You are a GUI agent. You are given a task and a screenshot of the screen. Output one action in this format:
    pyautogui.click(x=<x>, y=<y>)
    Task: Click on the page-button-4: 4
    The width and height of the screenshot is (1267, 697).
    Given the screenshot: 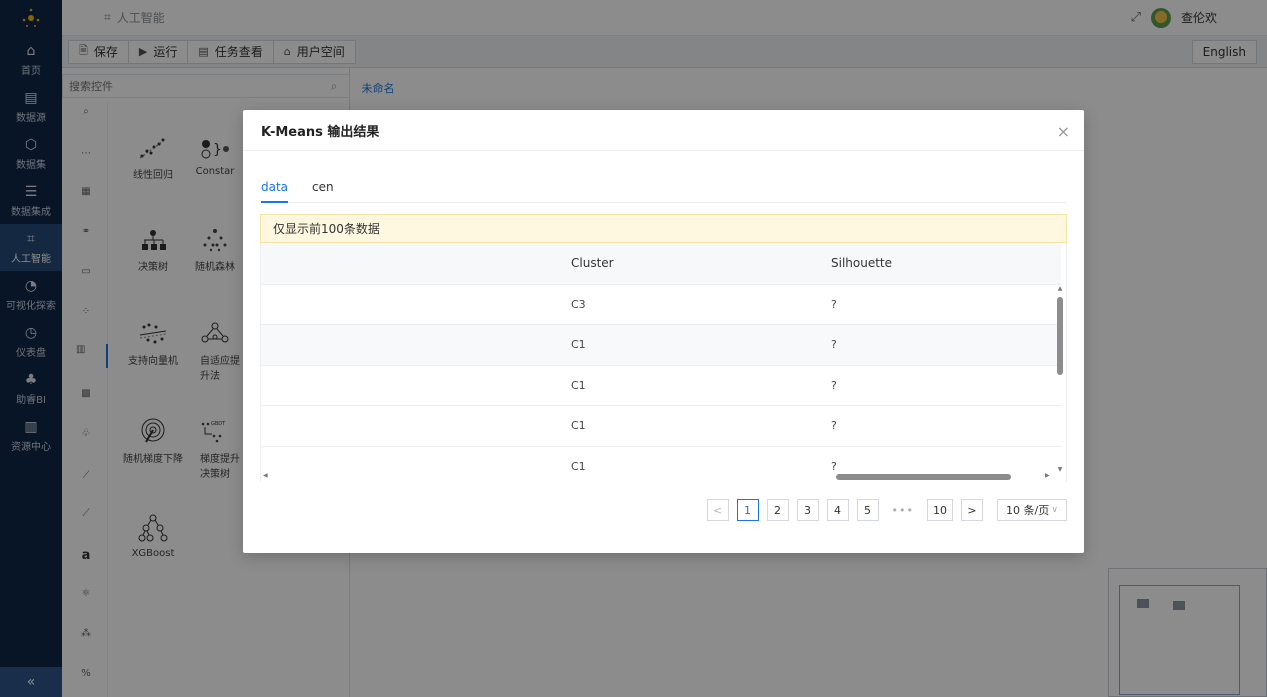 What is the action you would take?
    pyautogui.click(x=837, y=510)
    